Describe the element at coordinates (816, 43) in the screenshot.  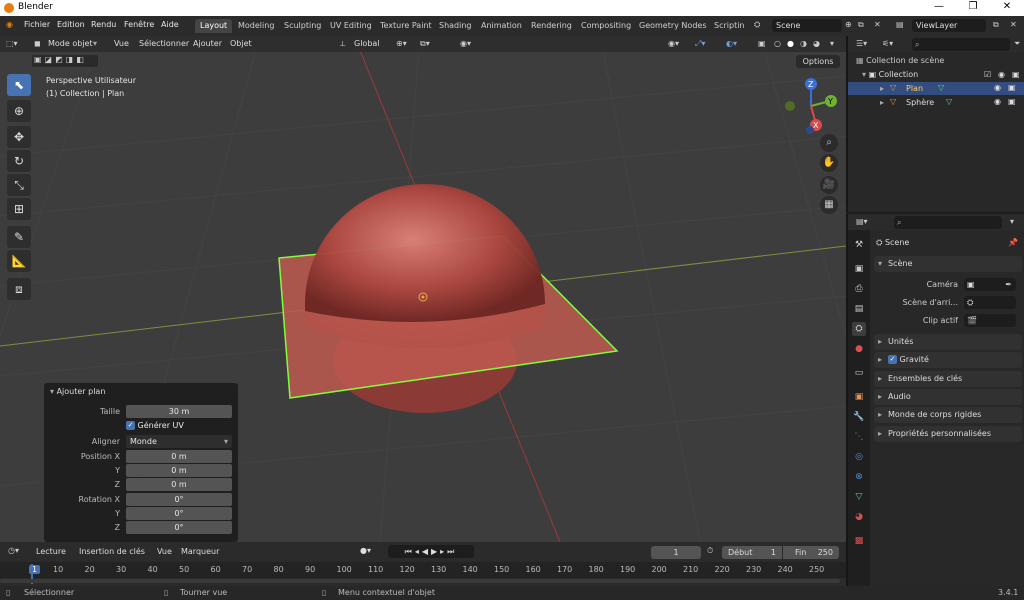
I see `shading-rendered-icon: ◕` at that location.